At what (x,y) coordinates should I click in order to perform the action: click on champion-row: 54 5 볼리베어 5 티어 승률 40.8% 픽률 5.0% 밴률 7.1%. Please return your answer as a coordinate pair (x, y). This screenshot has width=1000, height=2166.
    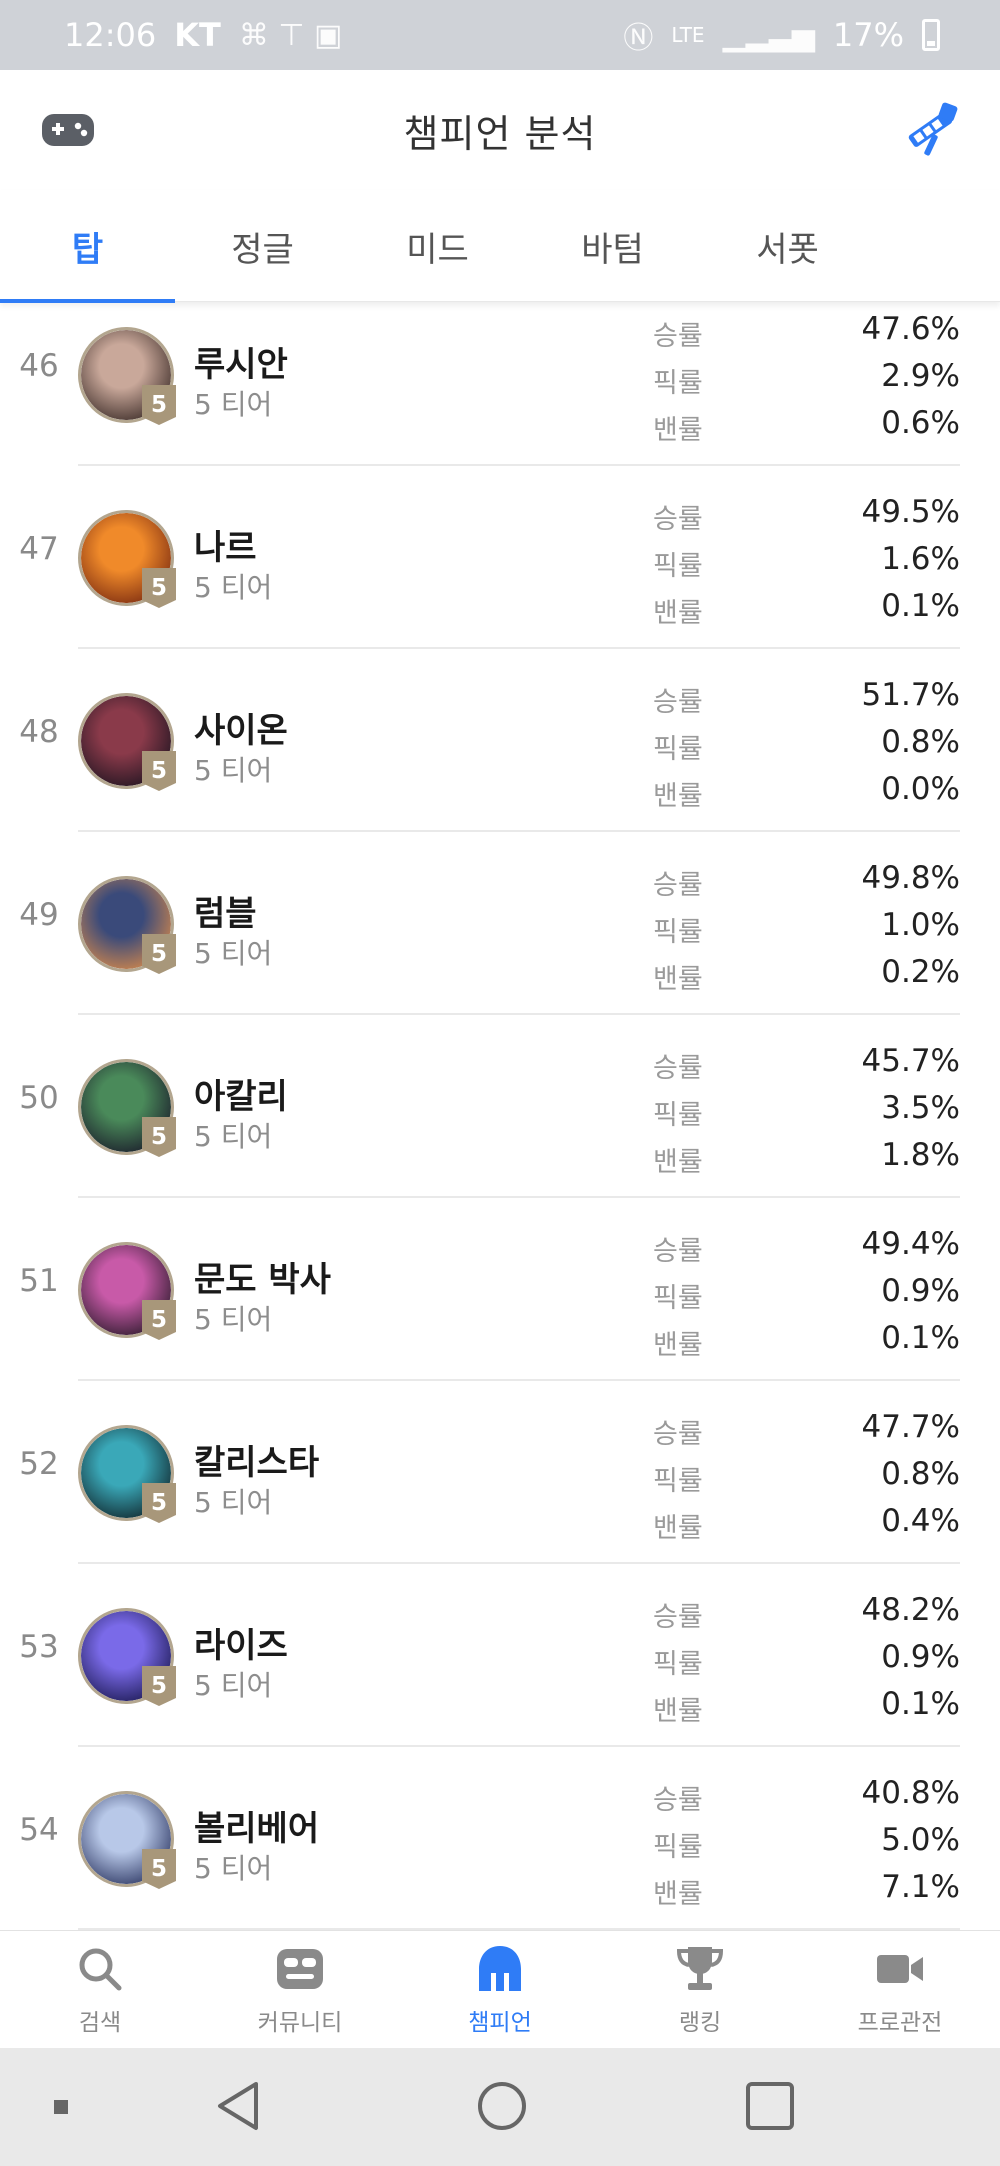
    Looking at the image, I should click on (500, 1838).